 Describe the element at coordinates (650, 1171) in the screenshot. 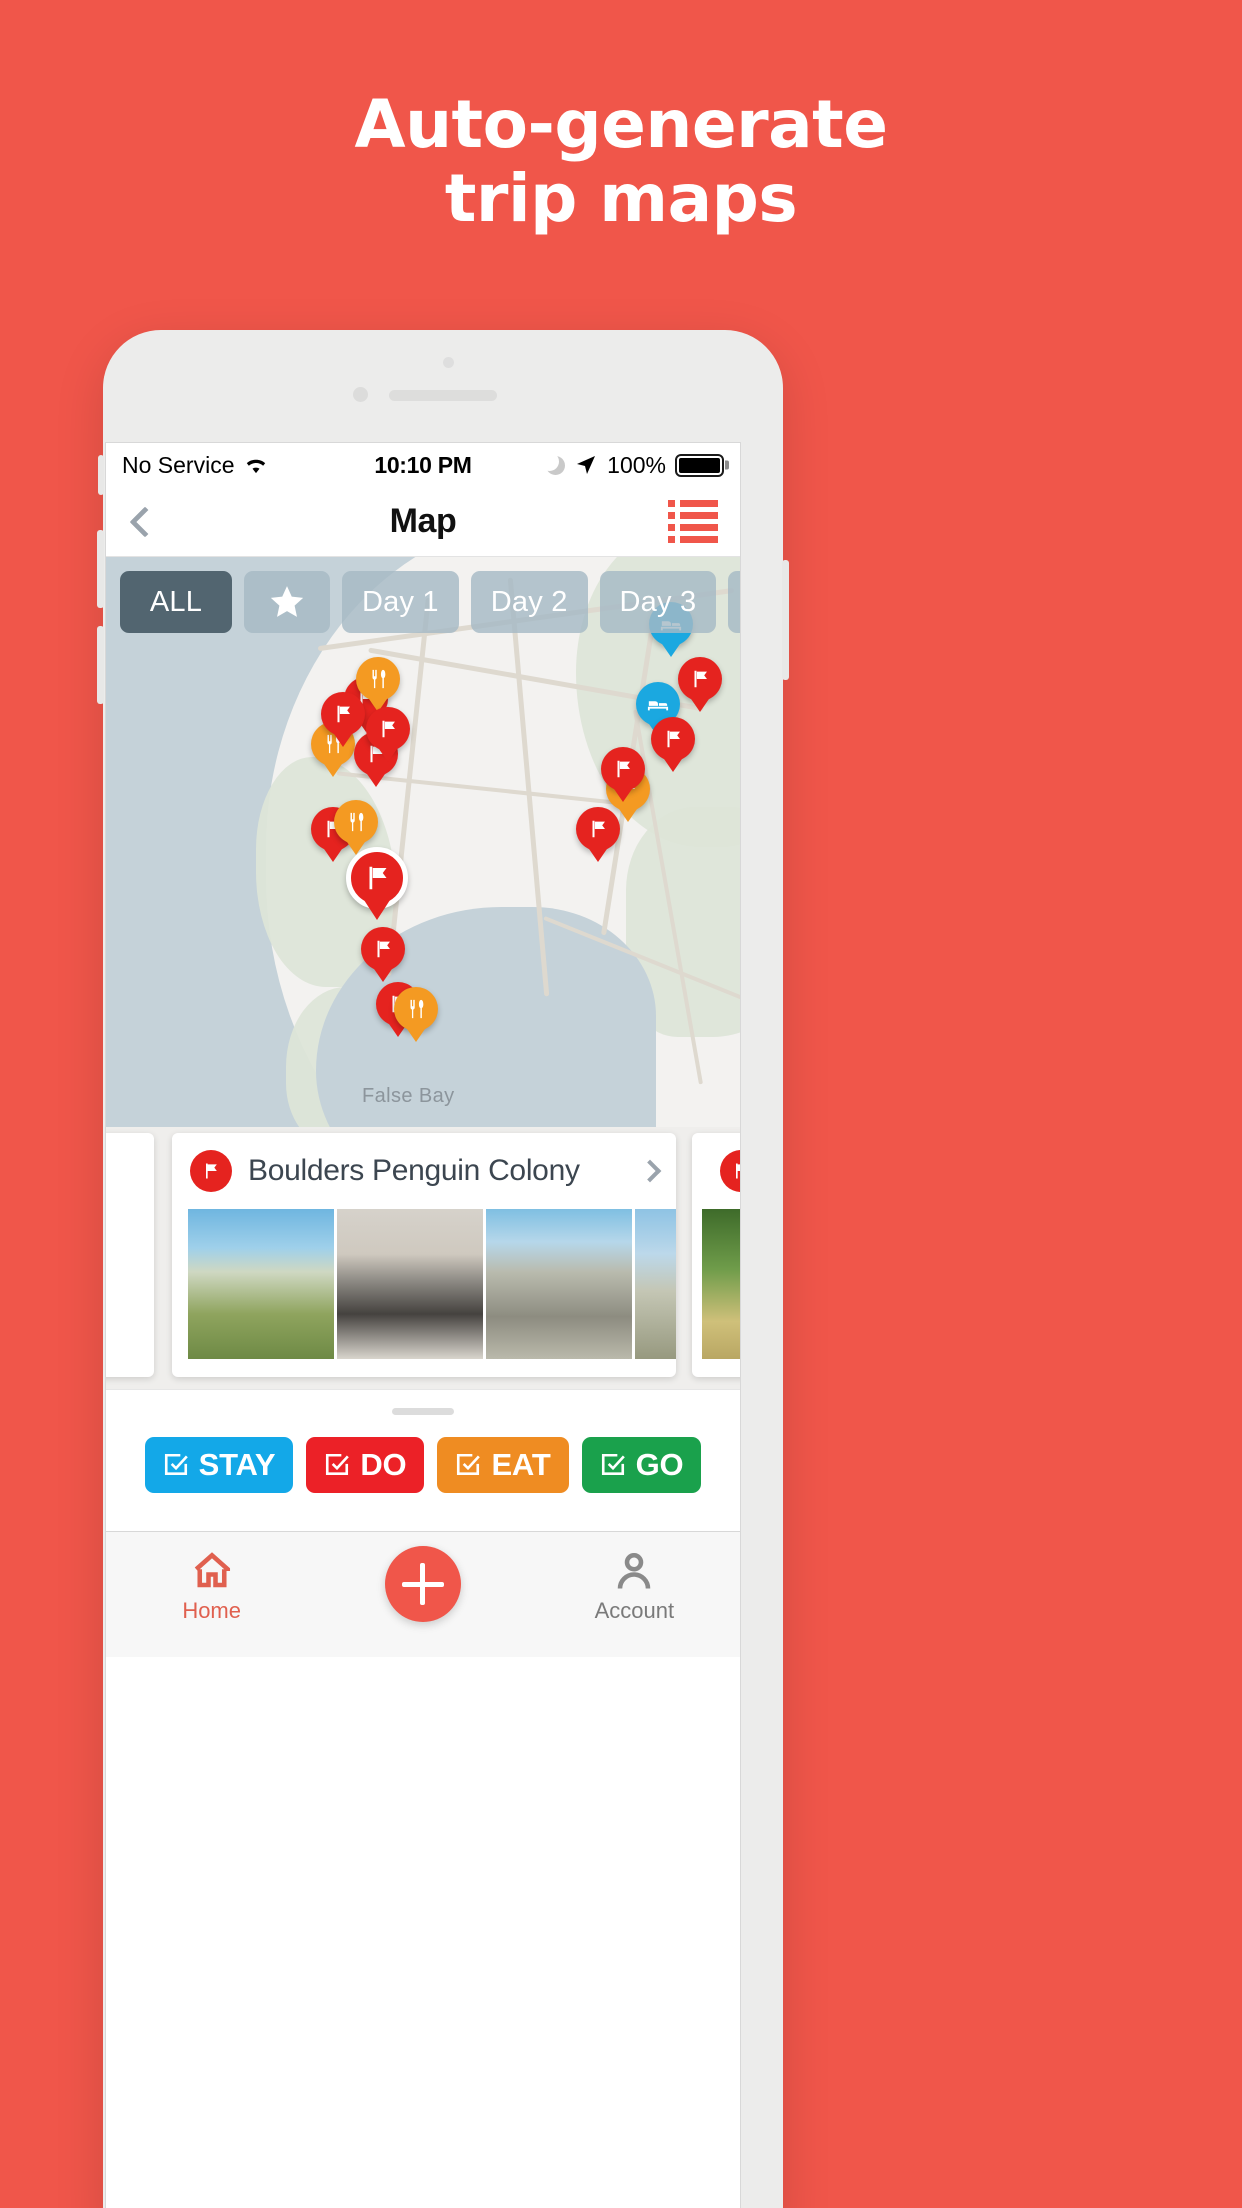

I see `chevron-right-icon` at that location.